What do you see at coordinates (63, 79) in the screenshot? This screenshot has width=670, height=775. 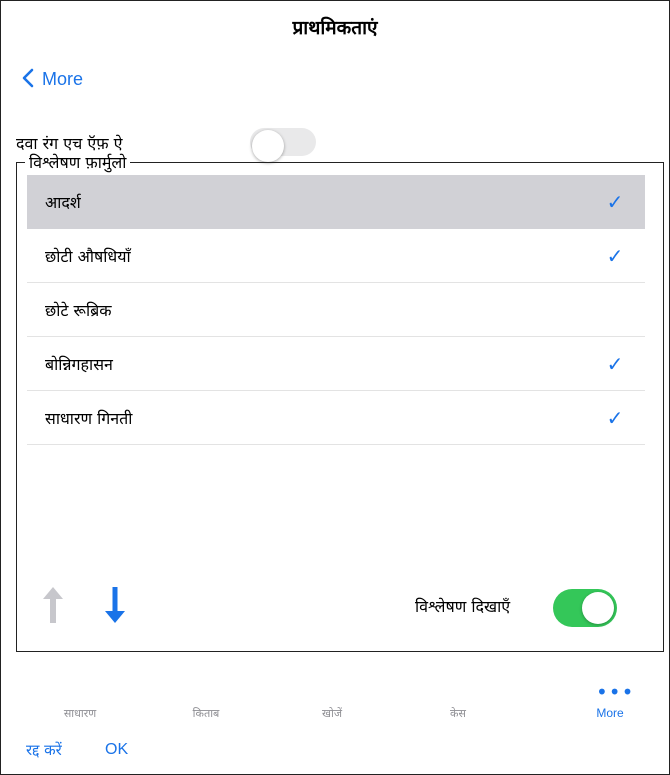 I see `back-label: More` at bounding box center [63, 79].